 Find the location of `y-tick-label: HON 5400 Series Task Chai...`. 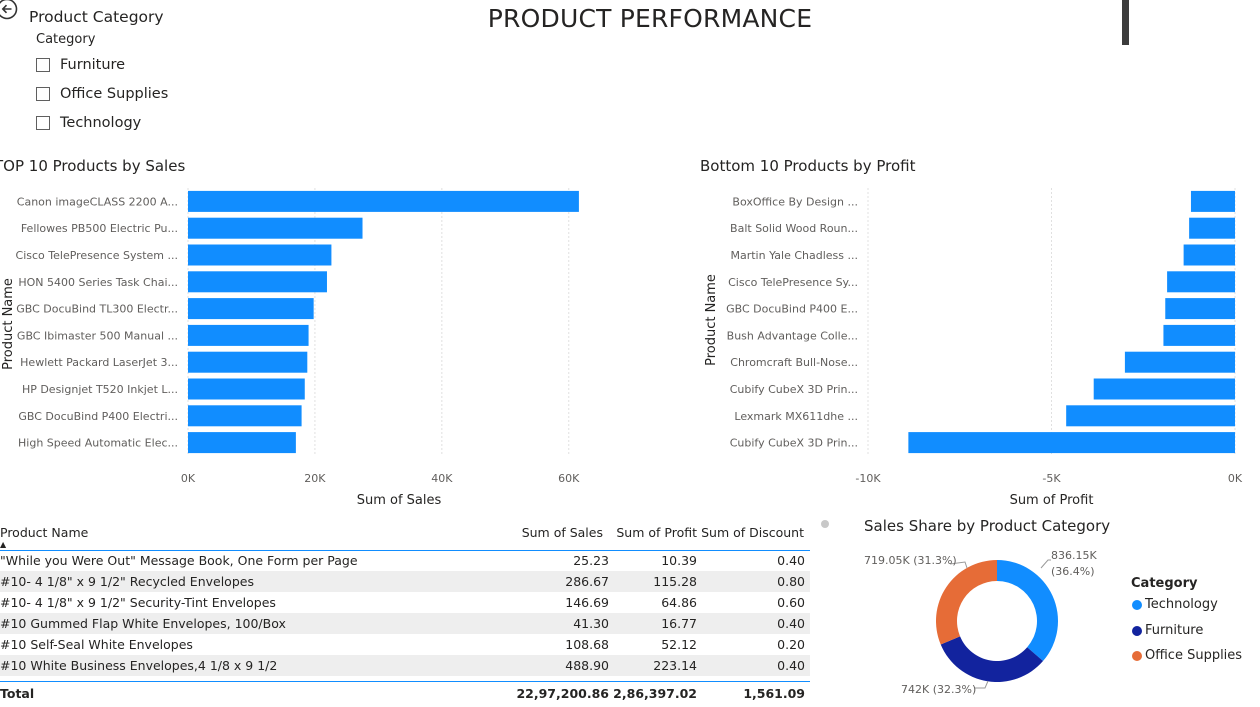

y-tick-label: HON 5400 Series Task Chai... is located at coordinates (98, 282).